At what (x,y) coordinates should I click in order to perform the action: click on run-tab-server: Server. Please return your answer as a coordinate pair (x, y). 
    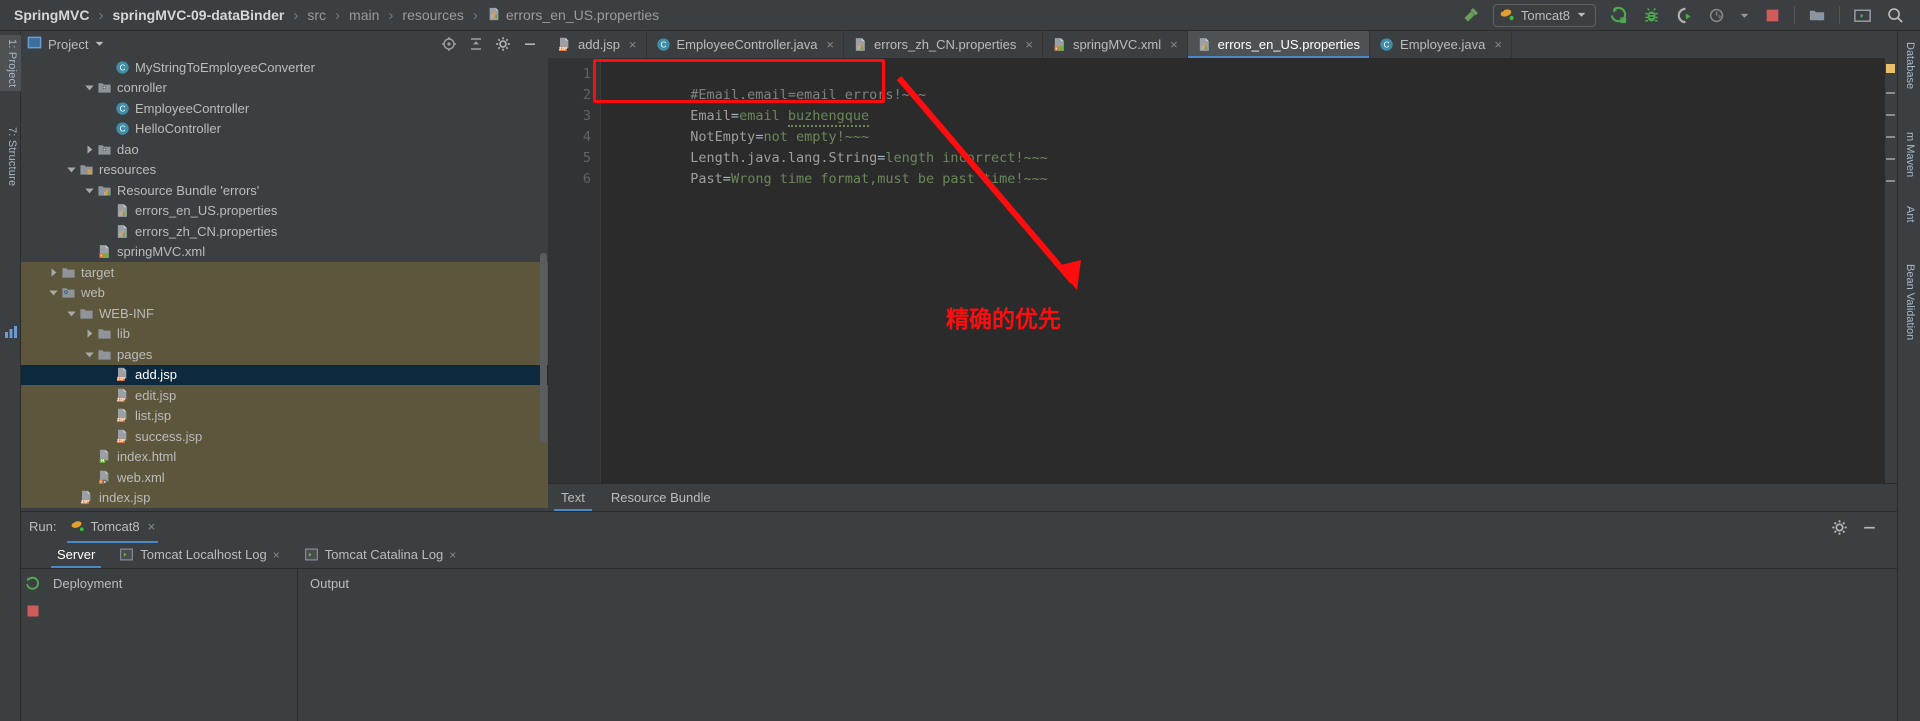
    Looking at the image, I should click on (76, 554).